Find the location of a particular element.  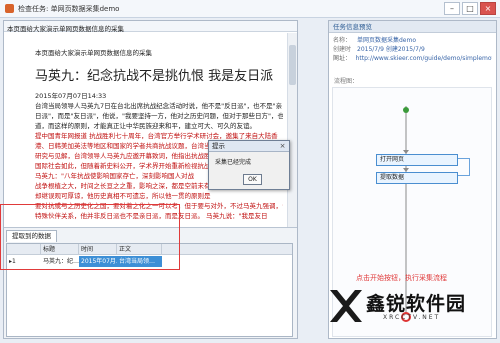

info-label: 创建时间： is located at coordinates (342, 54).